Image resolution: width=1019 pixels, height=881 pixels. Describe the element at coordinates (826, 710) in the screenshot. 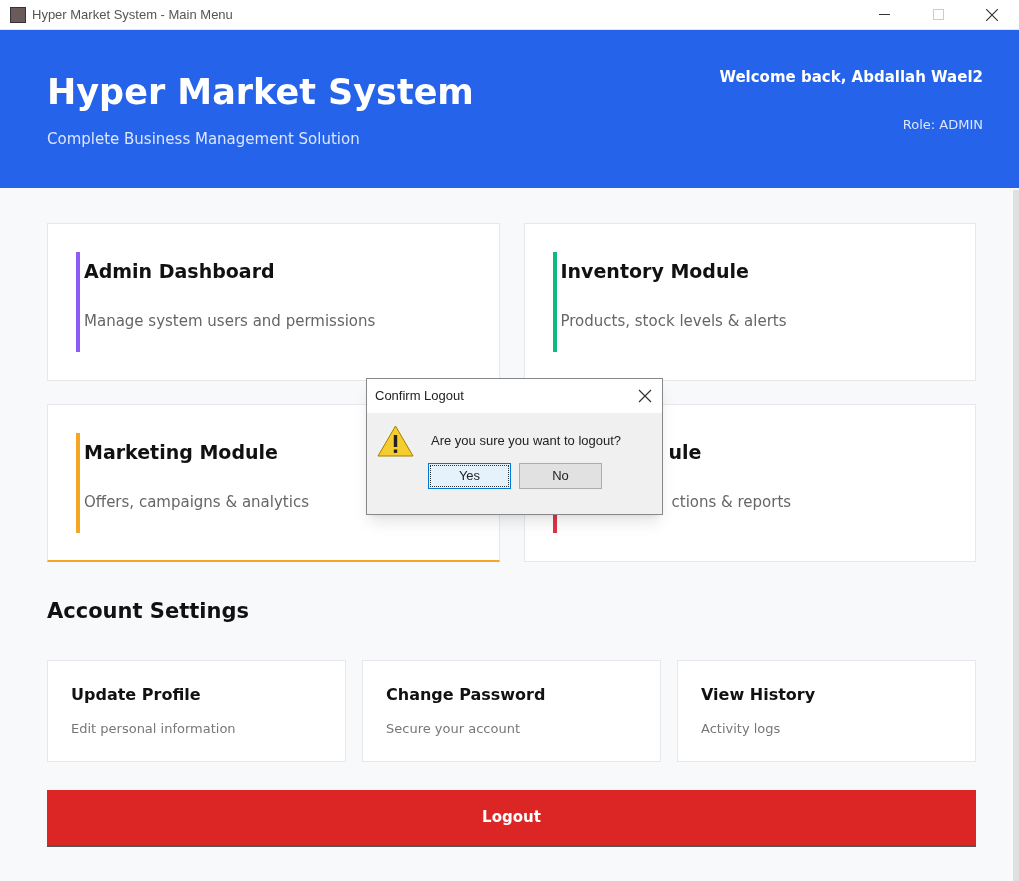

I see `settings-card: View History Activity logs` at that location.